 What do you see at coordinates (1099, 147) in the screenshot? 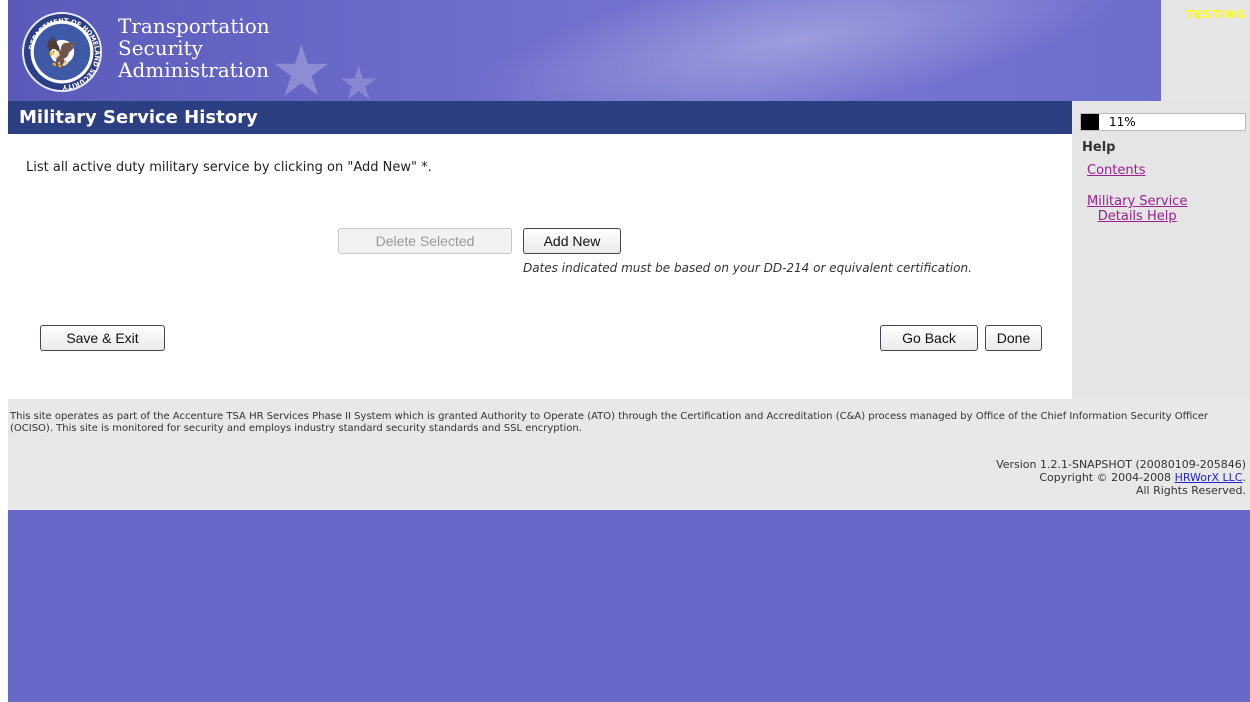
I see `help-heading: Help` at bounding box center [1099, 147].